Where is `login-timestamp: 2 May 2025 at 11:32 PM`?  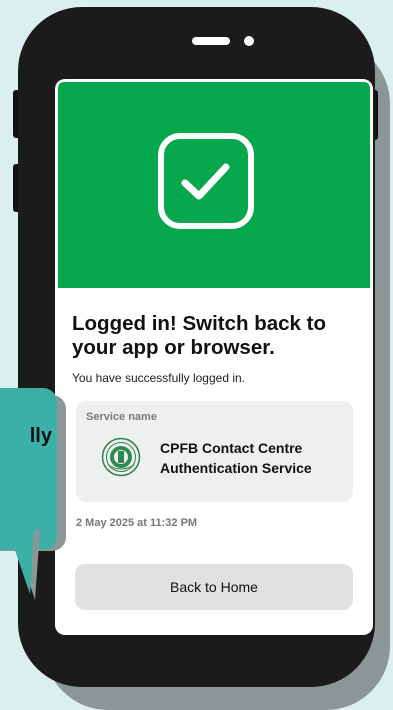
login-timestamp: 2 May 2025 at 11:32 PM is located at coordinates (137, 523).